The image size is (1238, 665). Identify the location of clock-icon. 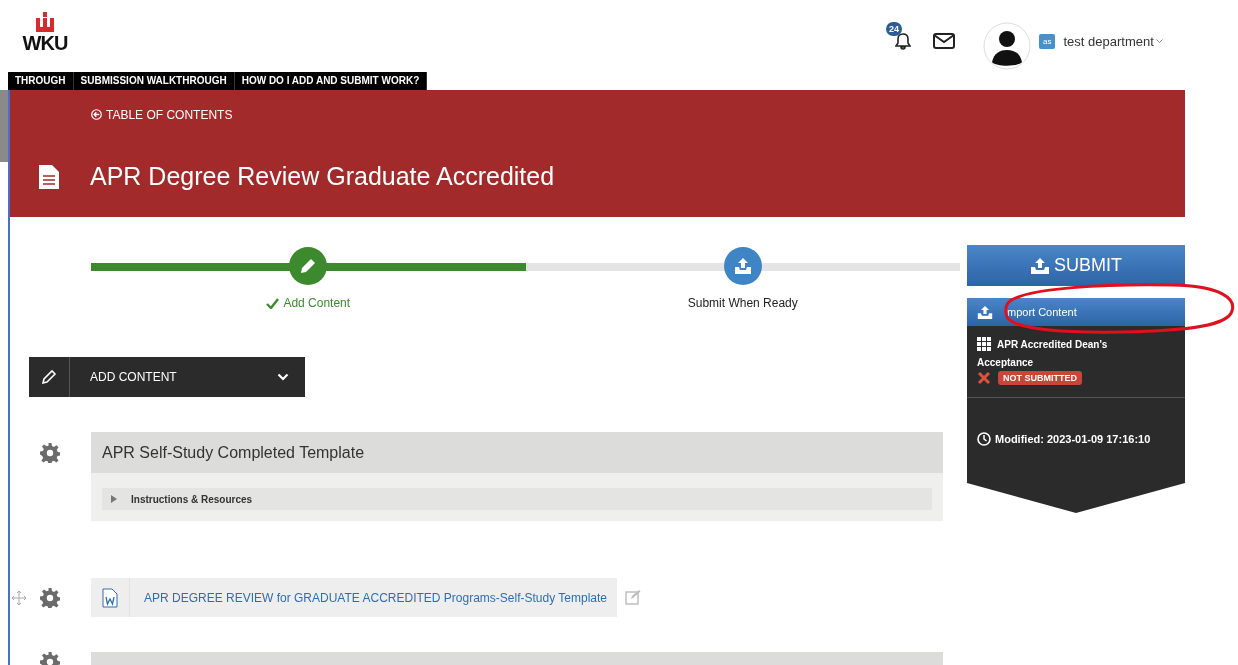
(984, 439).